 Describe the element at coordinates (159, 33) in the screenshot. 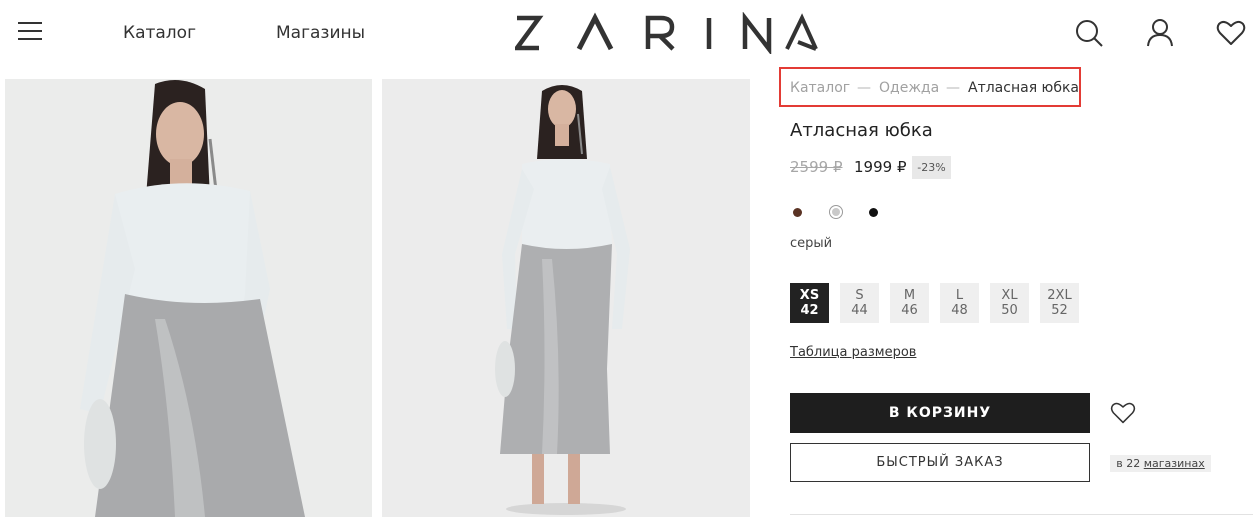

I see `nav-catalog-link: Каталог` at that location.